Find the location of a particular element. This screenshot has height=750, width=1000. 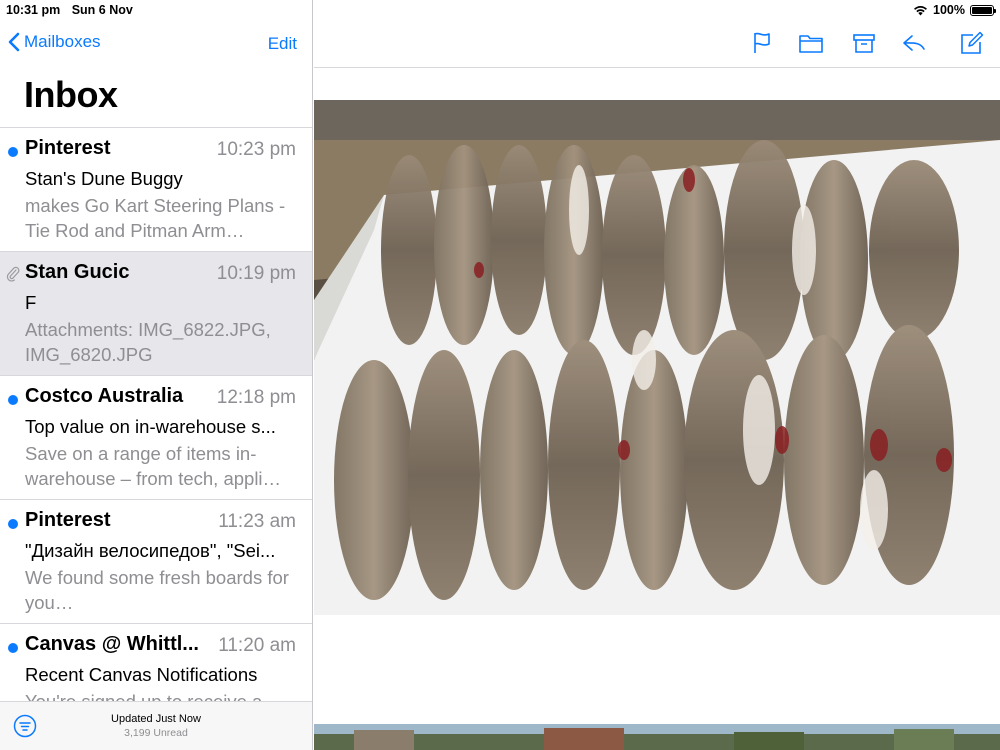

status-clock: 10:31 pm Sun 6 Nov is located at coordinates (69, 10).